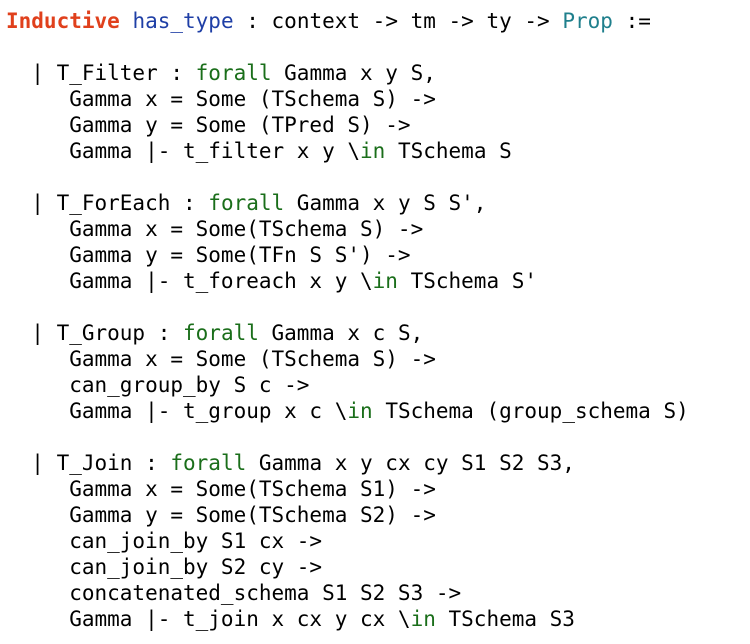 This screenshot has width=750, height=644. Describe the element at coordinates (347, 567) in the screenshot. I see `code-line: can_join_by S2 cy ->` at that location.